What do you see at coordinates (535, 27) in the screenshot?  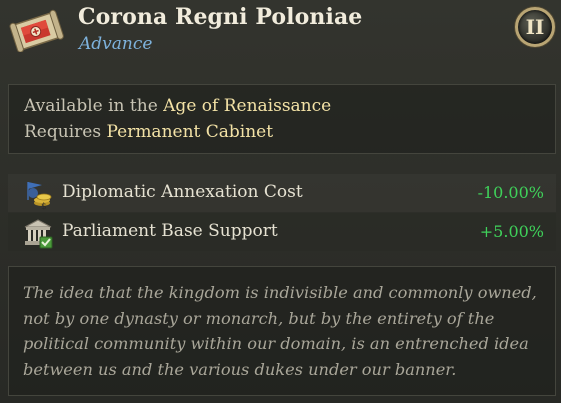 I see `tier-badge: II` at bounding box center [535, 27].